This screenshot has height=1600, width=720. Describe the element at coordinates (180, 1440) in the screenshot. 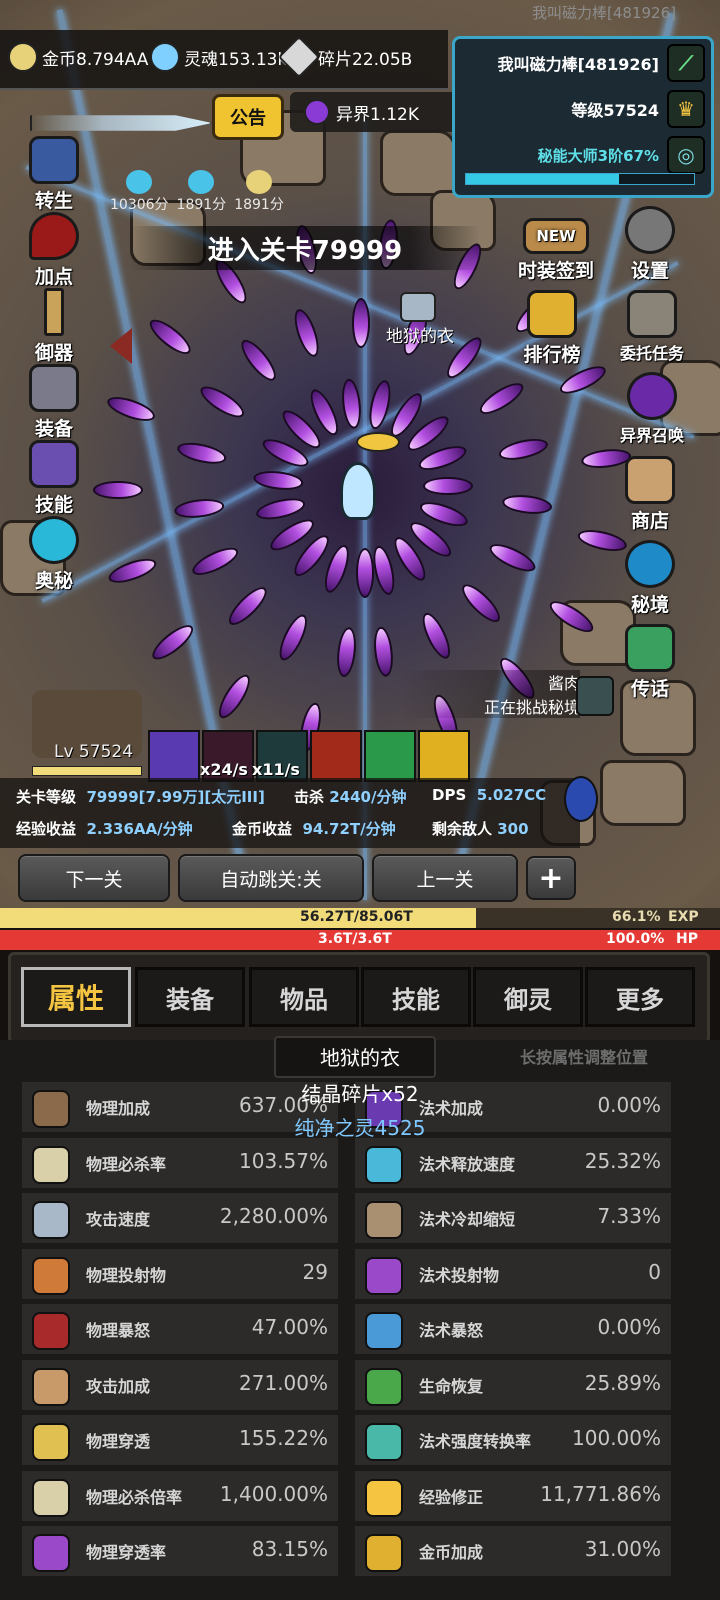

I see `attribute-row: 物理穿透 155.22%` at that location.